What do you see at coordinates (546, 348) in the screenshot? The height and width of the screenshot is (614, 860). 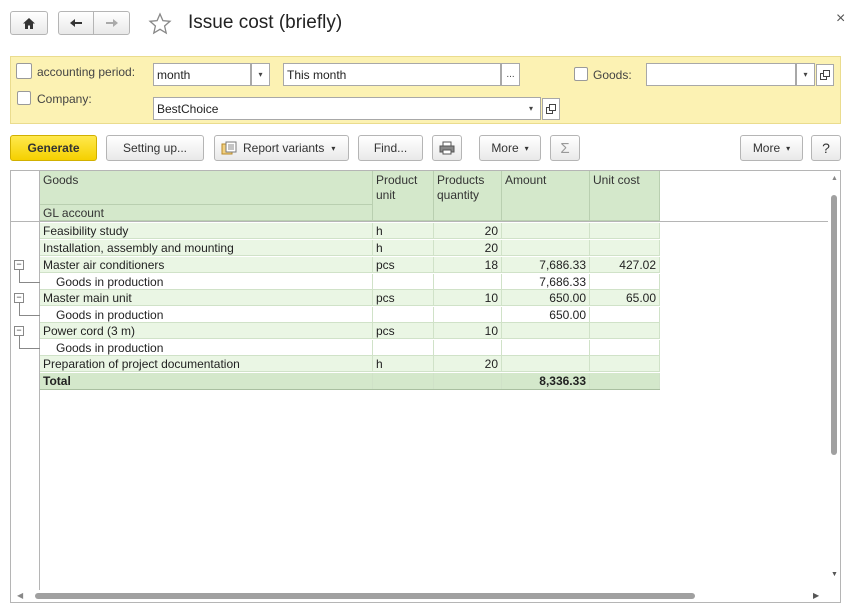 I see `cell-amount` at bounding box center [546, 348].